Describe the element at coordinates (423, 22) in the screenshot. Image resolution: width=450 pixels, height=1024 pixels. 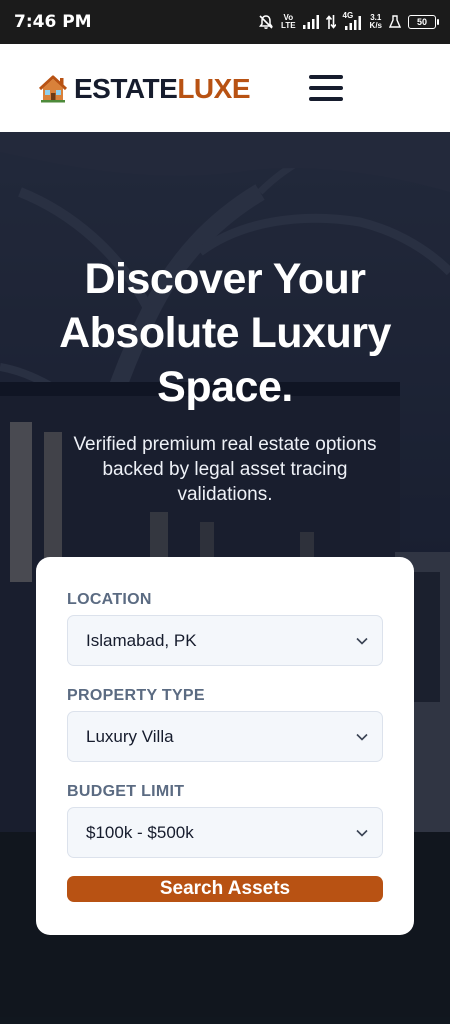
I see `battery-icon: 50` at that location.